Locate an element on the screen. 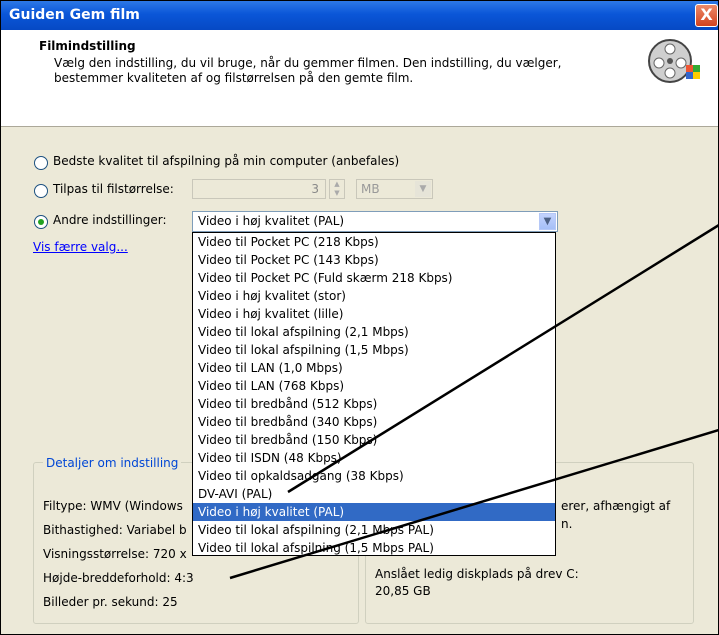 Image resolution: width=719 pixels, height=635 pixels. preset-option: Video til Pocket PC (218 Kbps) is located at coordinates (374, 242).